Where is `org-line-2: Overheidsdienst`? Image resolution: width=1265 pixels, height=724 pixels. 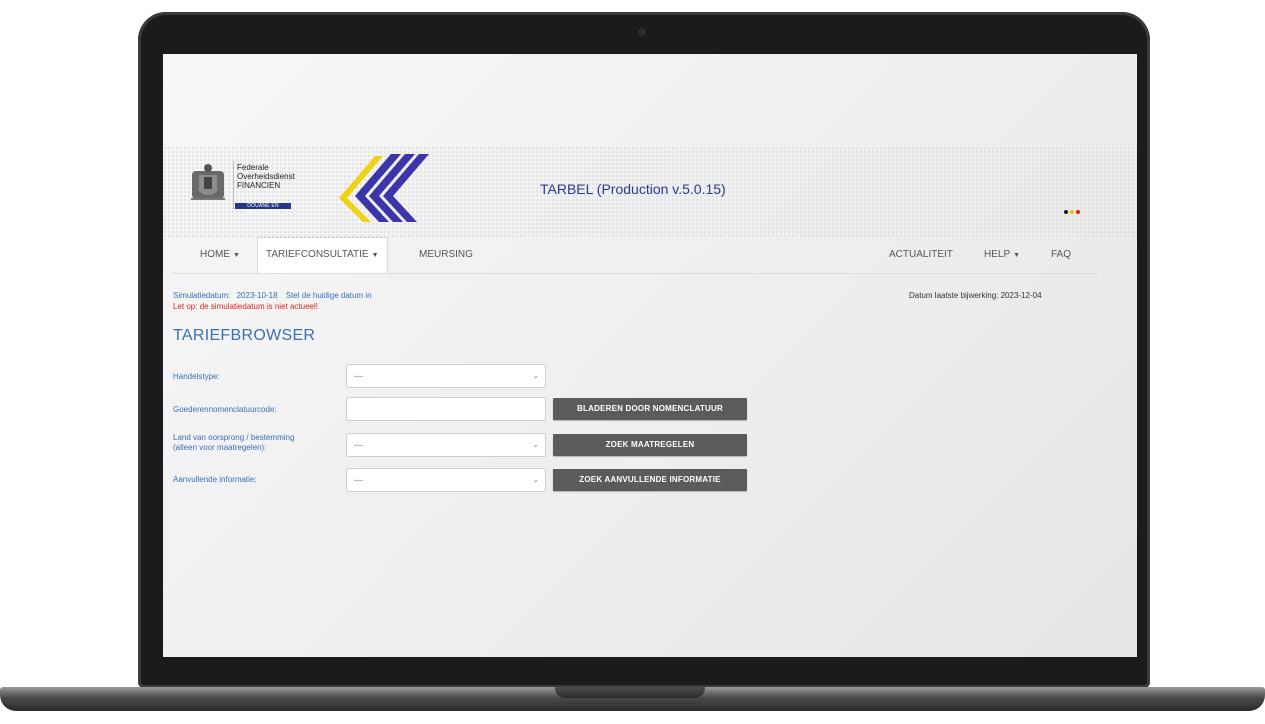
org-line-2: Overheidsdienst is located at coordinates (266, 176).